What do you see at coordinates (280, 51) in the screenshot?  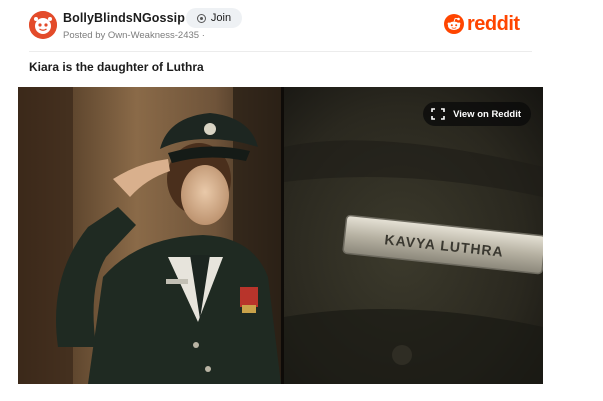 I see `header-divider` at bounding box center [280, 51].